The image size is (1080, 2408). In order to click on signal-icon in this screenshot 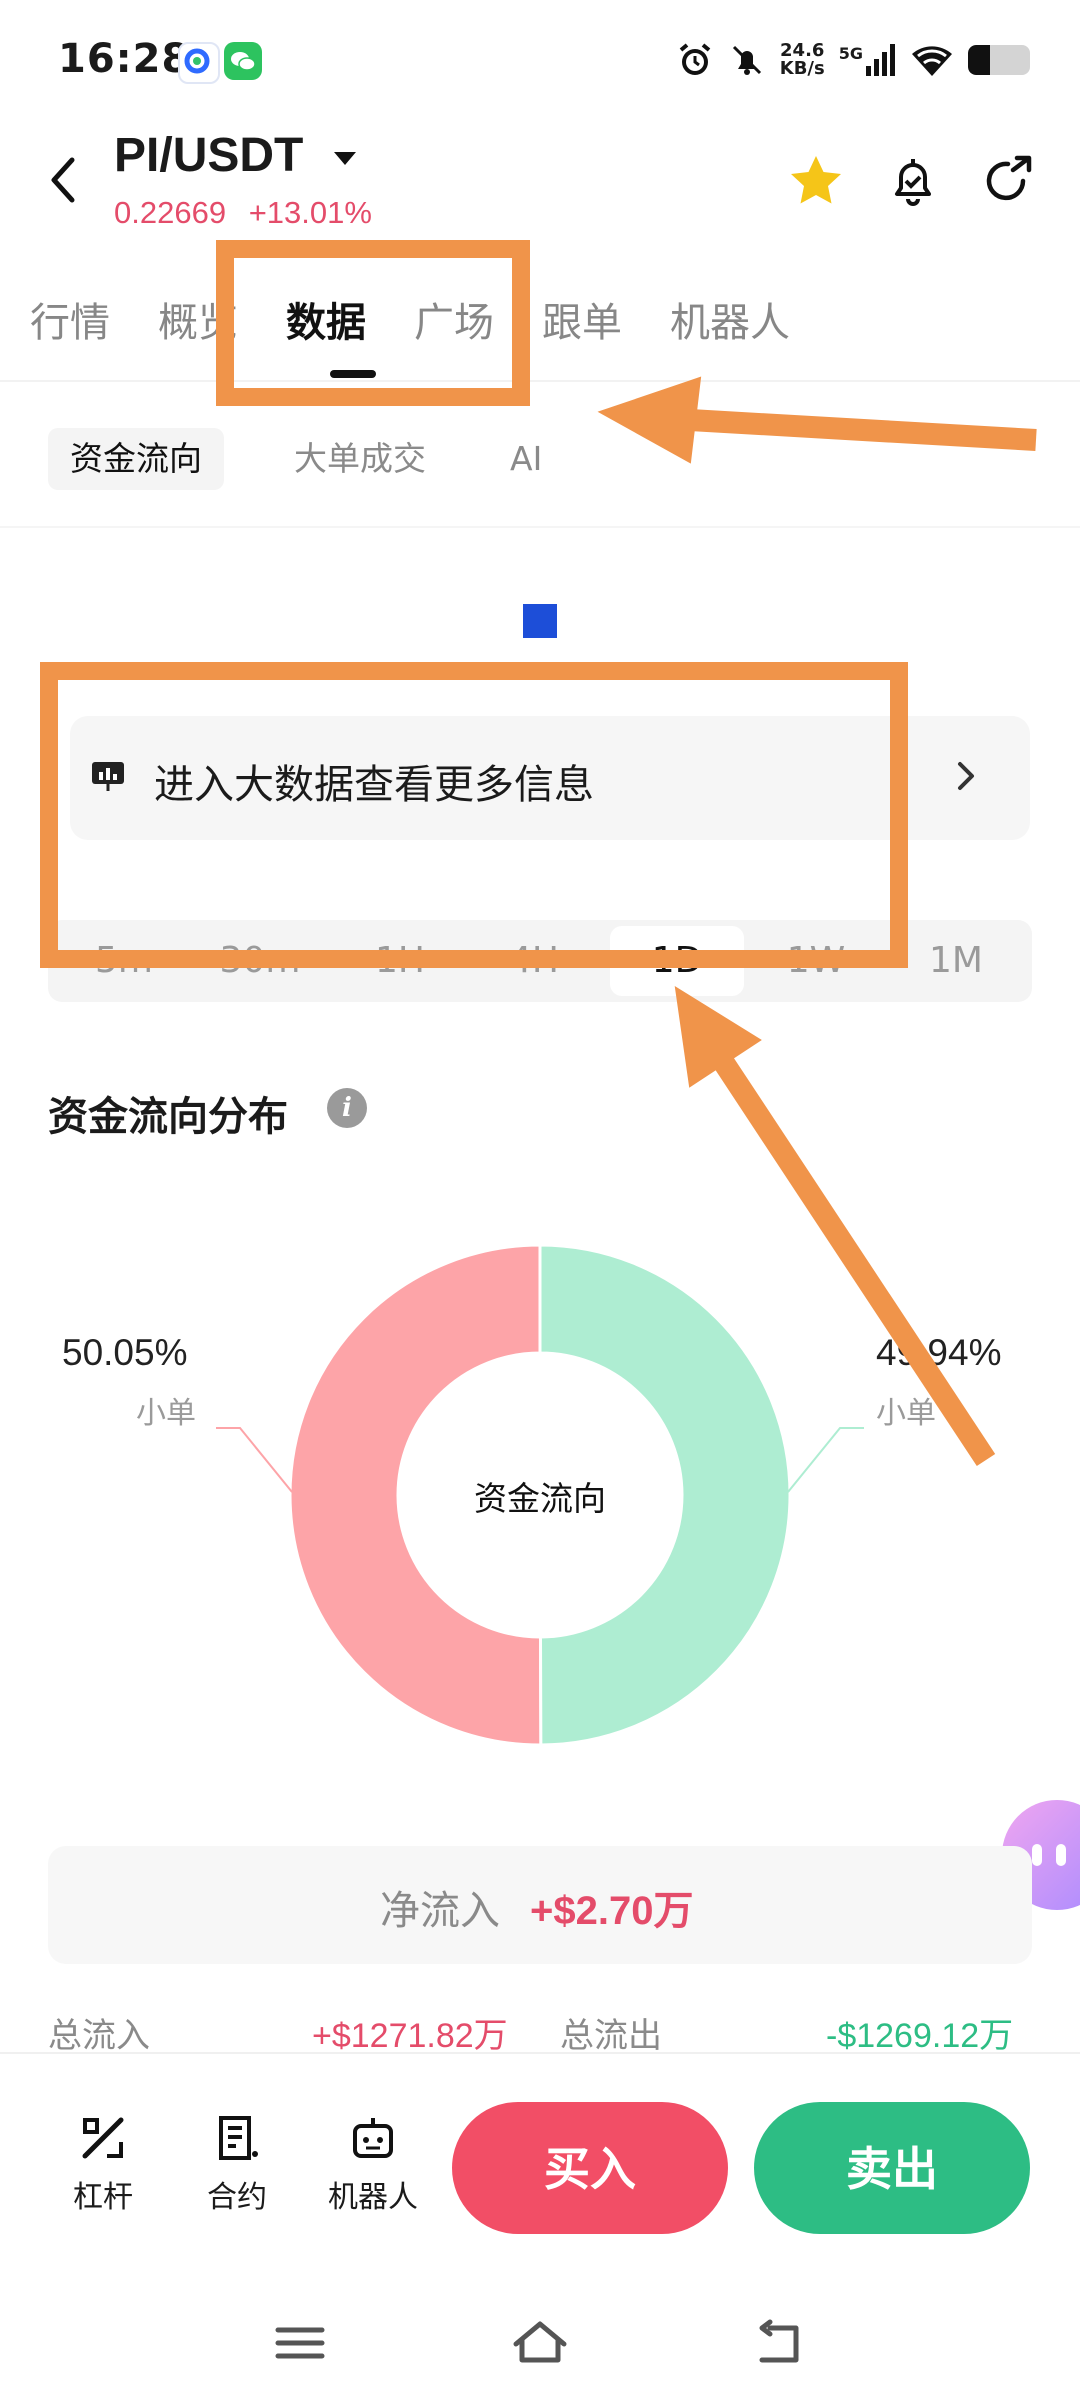, I will do `click(880, 60)`.